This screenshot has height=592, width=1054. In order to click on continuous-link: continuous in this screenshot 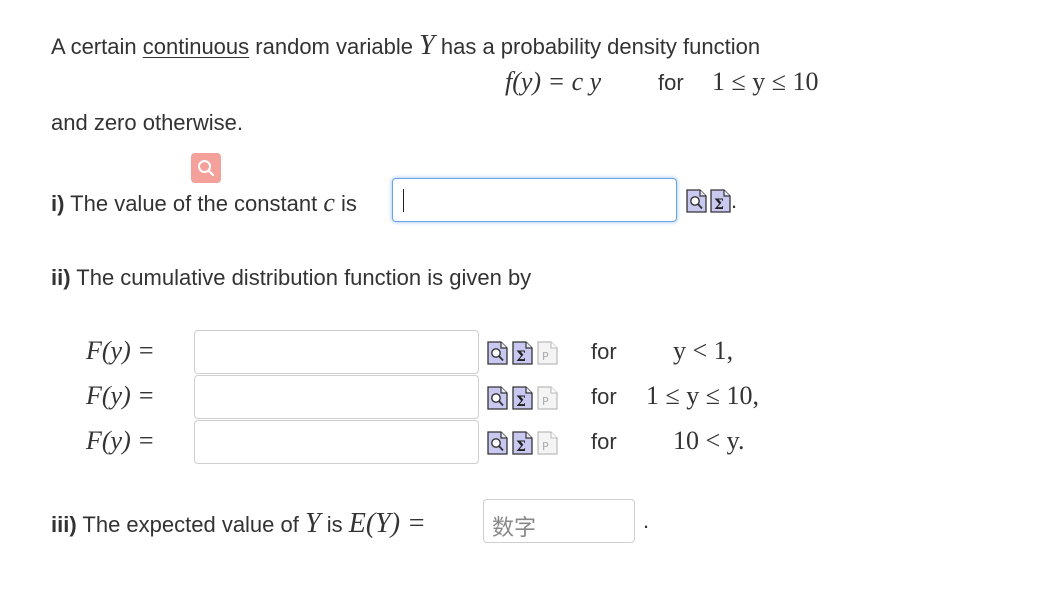, I will do `click(196, 46)`.